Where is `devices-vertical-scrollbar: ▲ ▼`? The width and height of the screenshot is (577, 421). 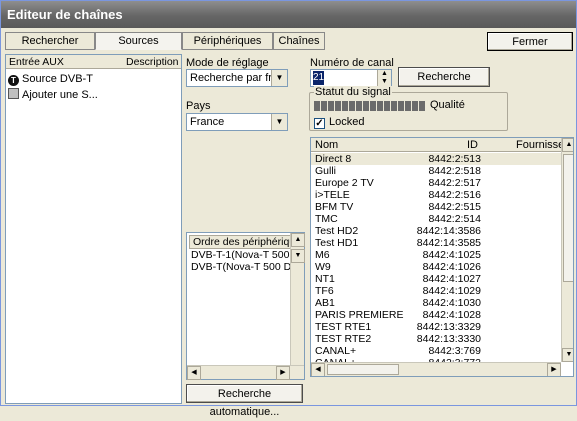 devices-vertical-scrollbar: ▲ ▼ is located at coordinates (297, 299).